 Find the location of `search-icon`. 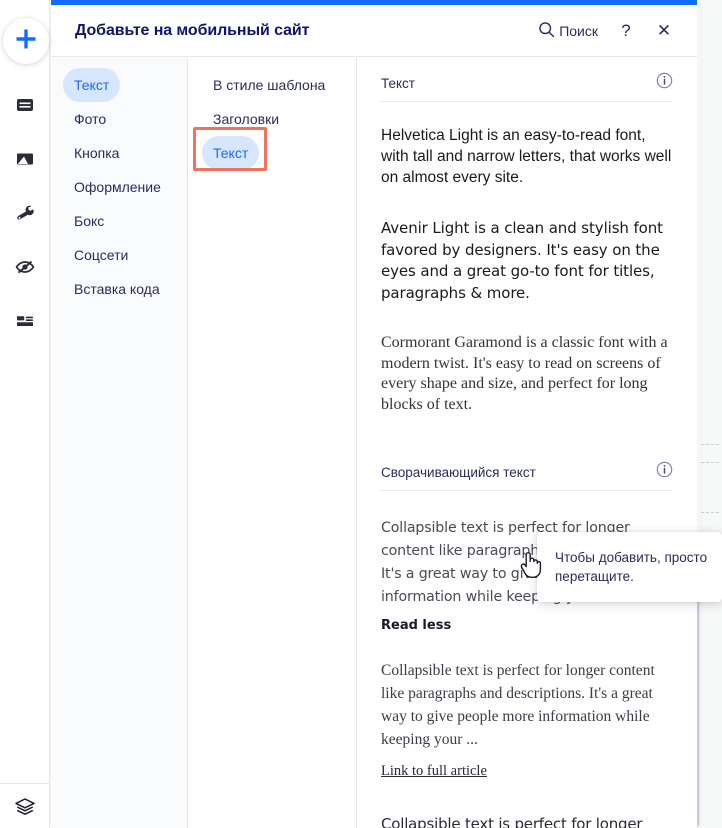

search-icon is located at coordinates (546, 31).